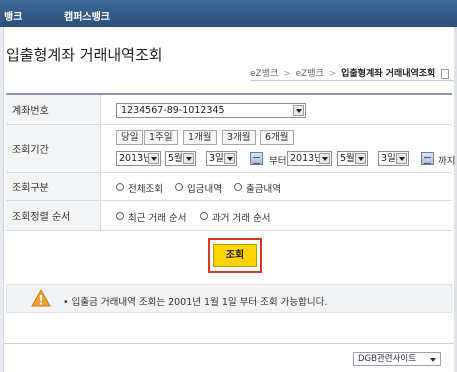 The image size is (457, 372). What do you see at coordinates (388, 74) in the screenshot?
I see `breadcrumb-current: 입출형계좌 거래내역조회` at bounding box center [388, 74].